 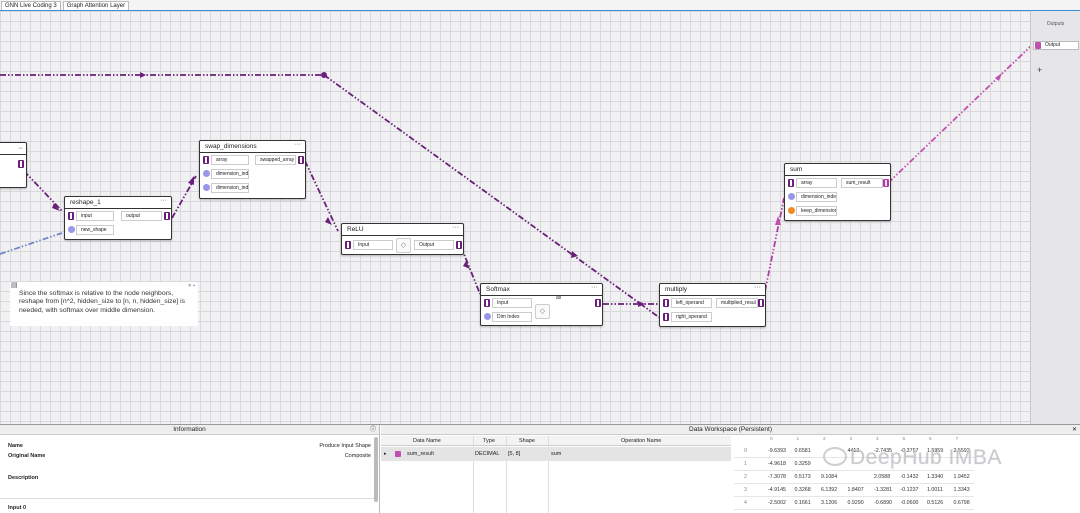 What do you see at coordinates (13, 165) in the screenshot?
I see `partial-node-left: ···` at bounding box center [13, 165].